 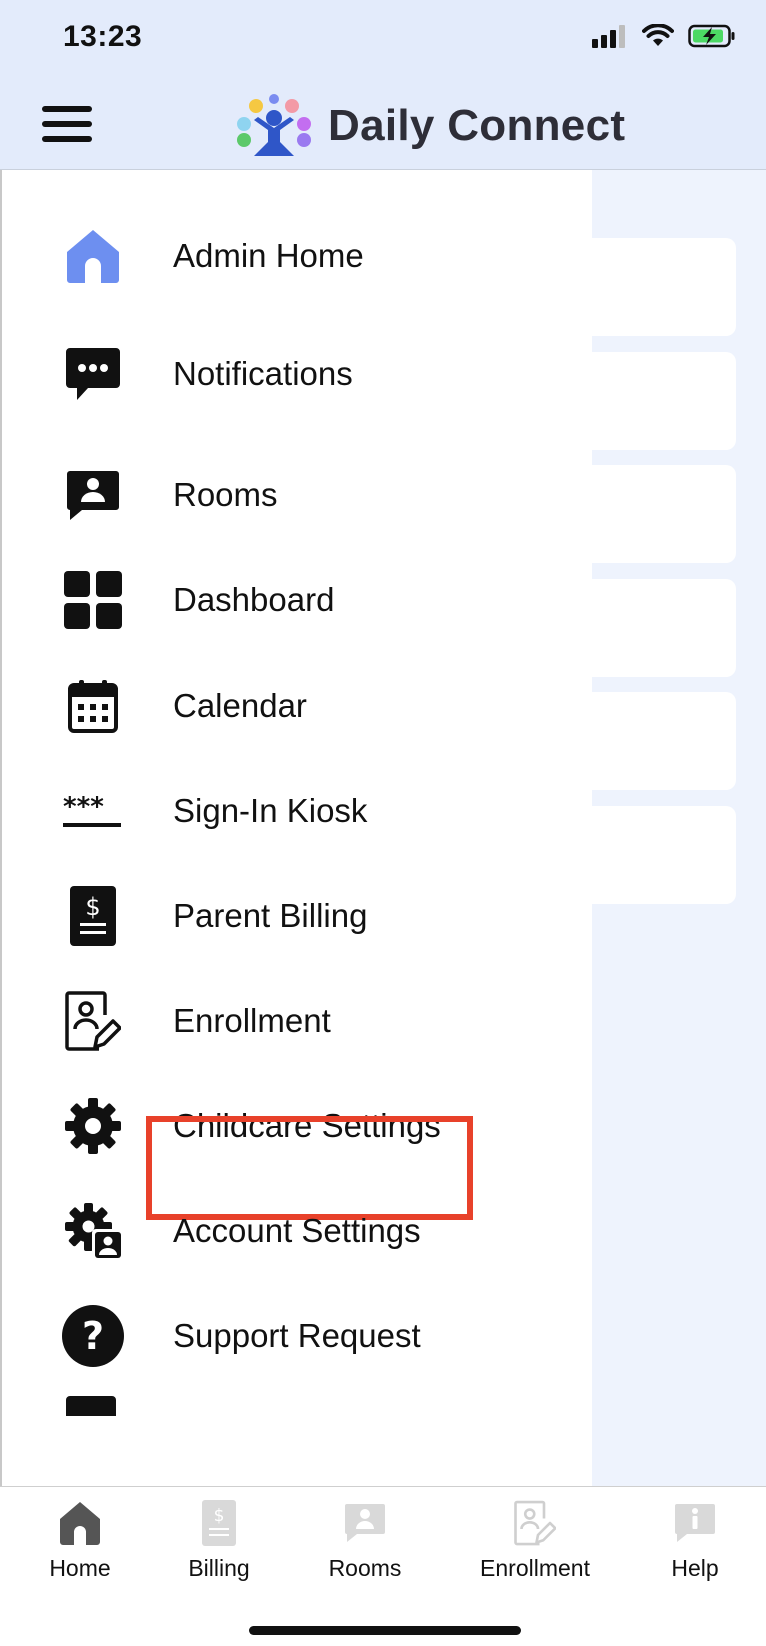 I want to click on grid-icon, so click(x=93, y=600).